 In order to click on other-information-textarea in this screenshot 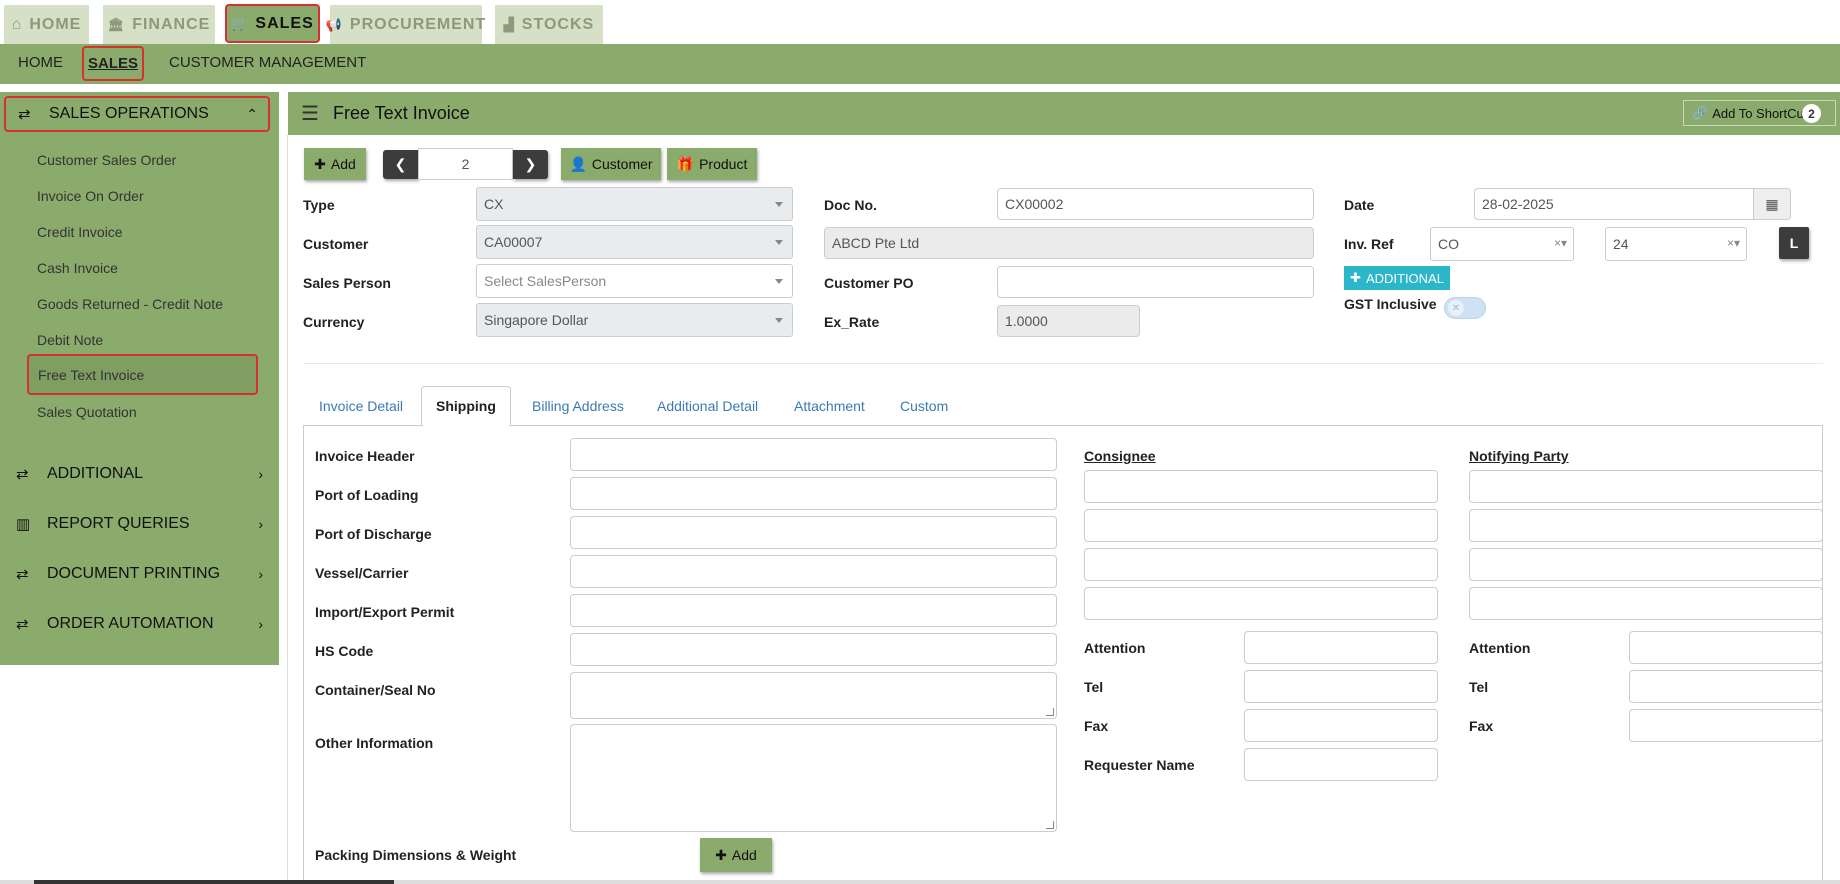, I will do `click(813, 778)`.